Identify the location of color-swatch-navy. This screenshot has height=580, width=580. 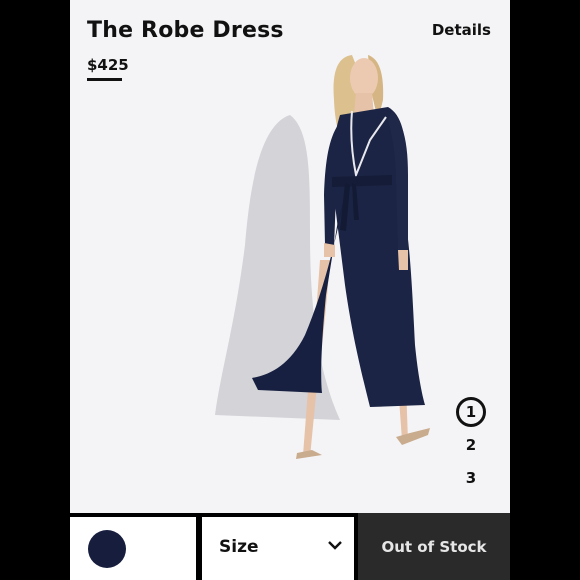
(107, 549).